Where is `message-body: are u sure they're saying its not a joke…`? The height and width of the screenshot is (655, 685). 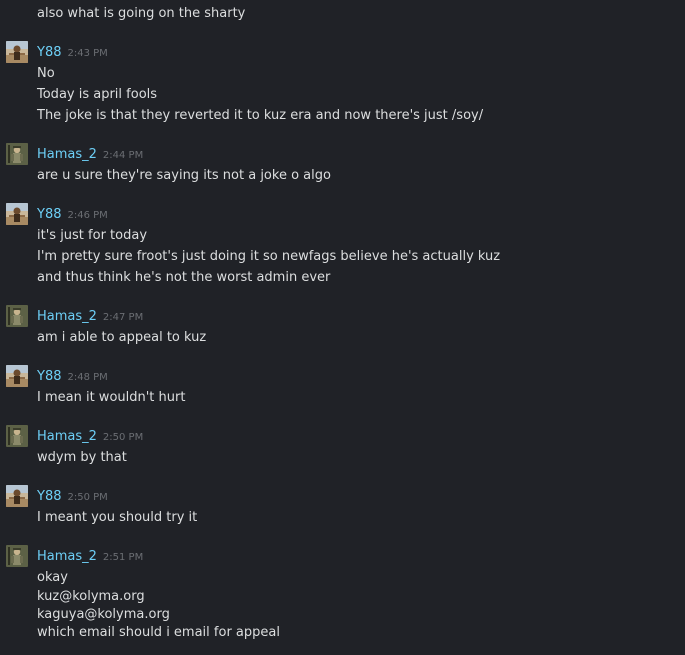
message-body: are u sure they're saying its not a joke… is located at coordinates (184, 175).